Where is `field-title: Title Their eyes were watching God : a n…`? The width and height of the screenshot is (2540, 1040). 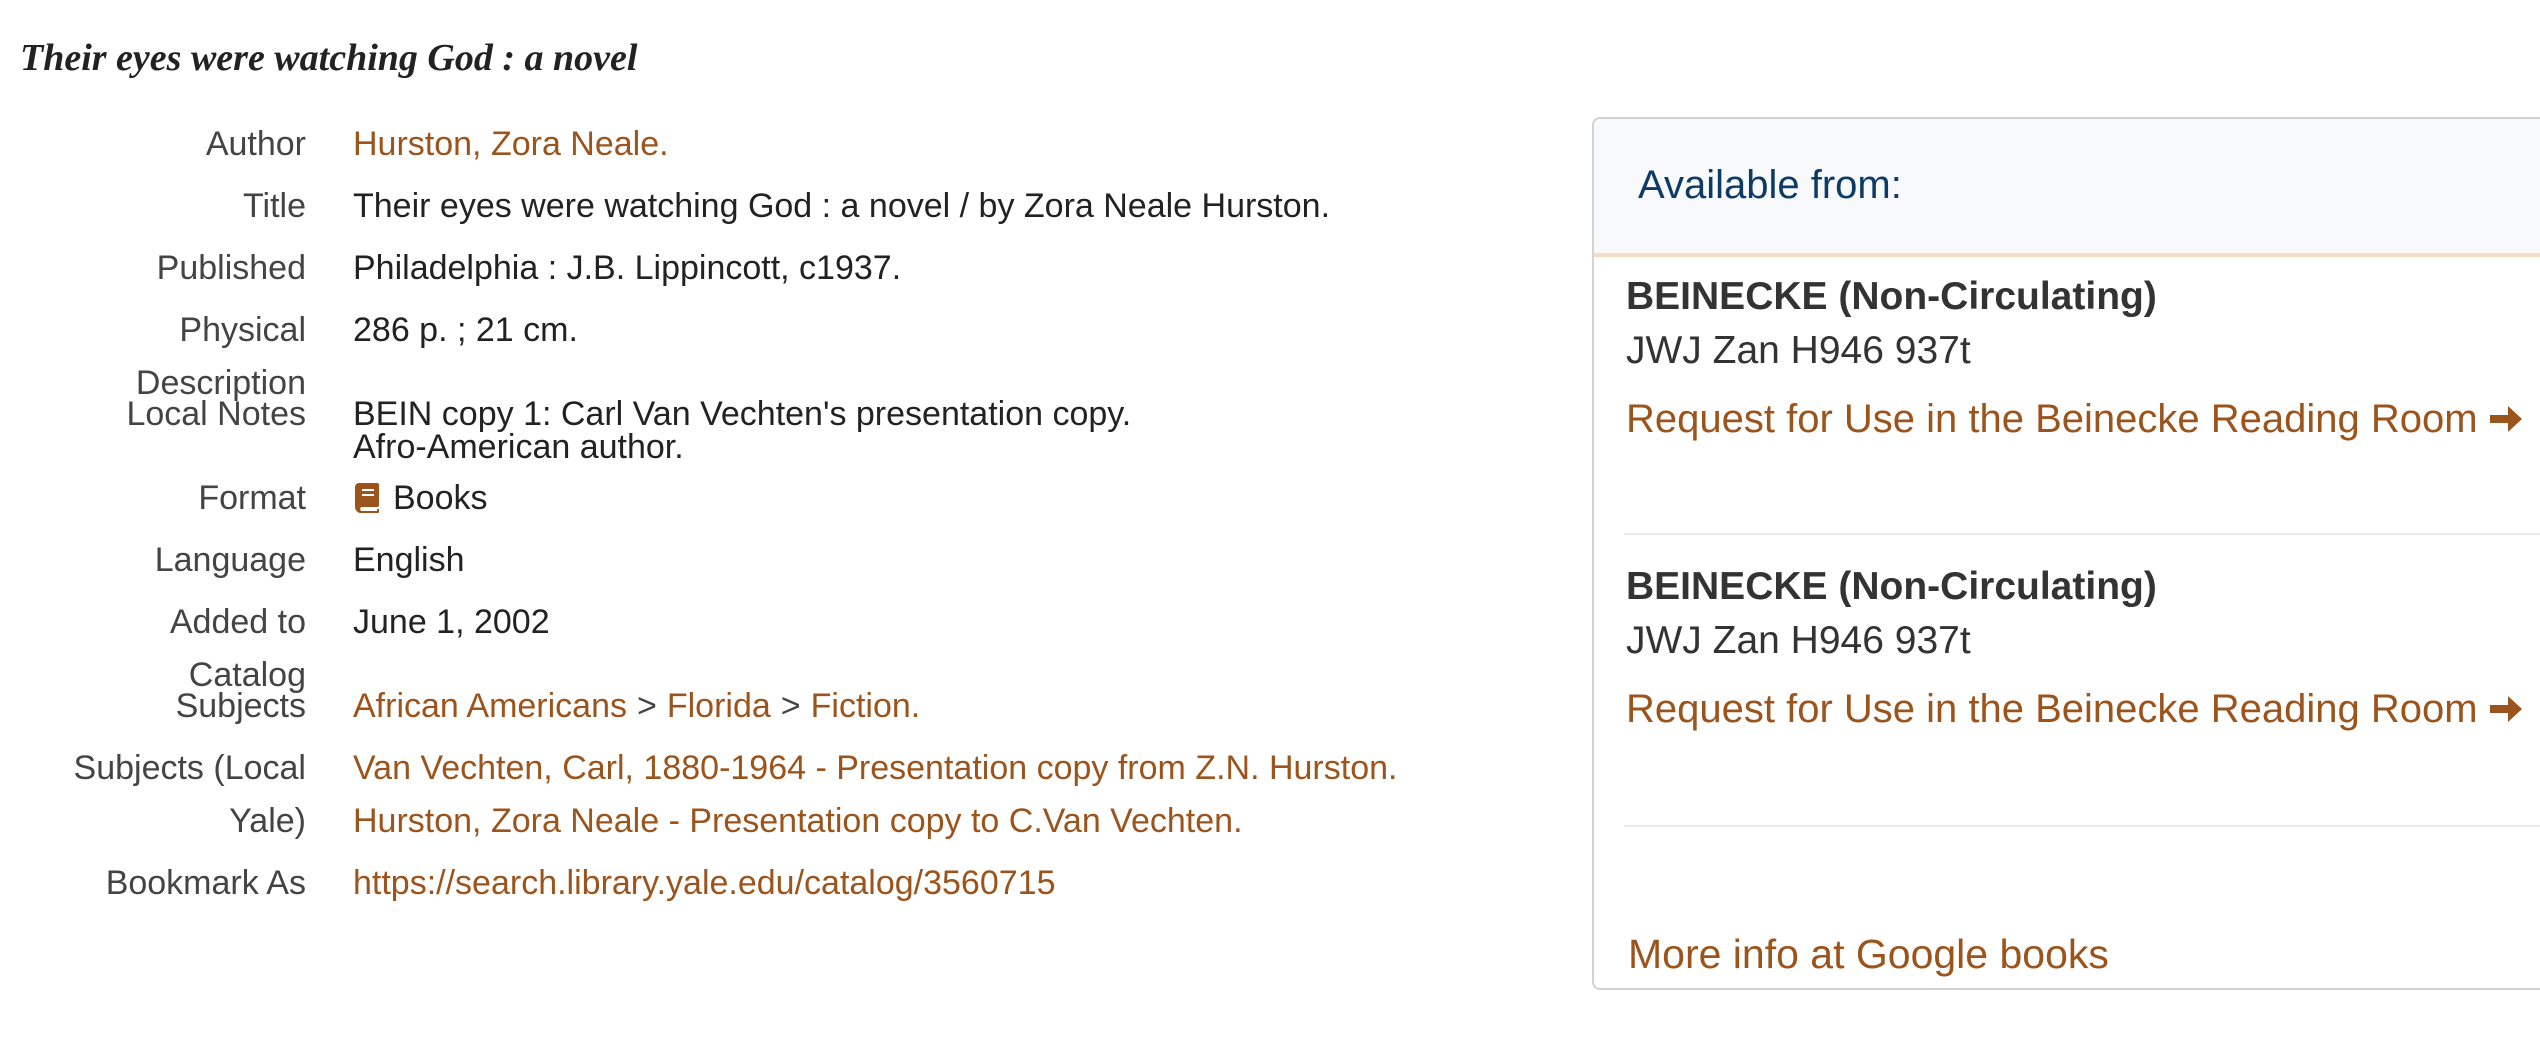
field-title: Title Their eyes were watching God : a n… is located at coordinates (780, 206).